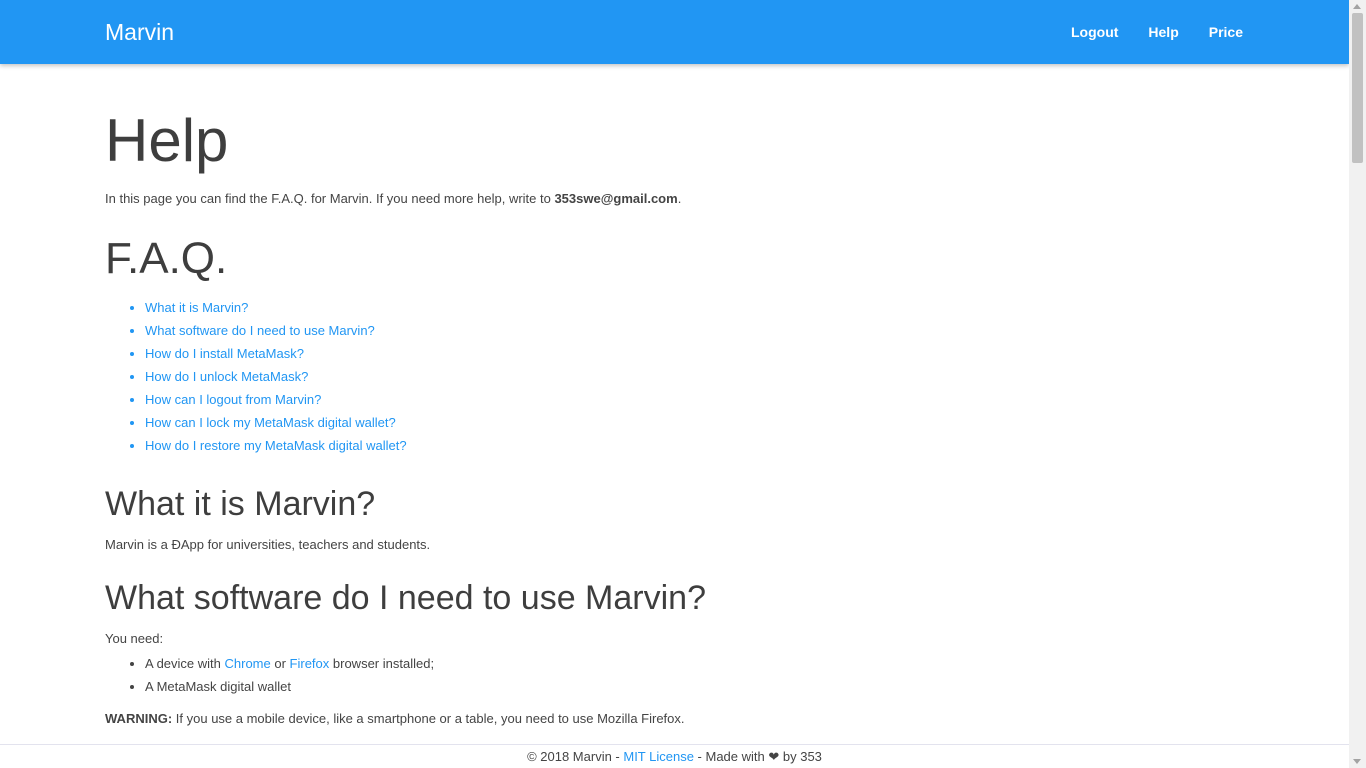 Image resolution: width=1366 pixels, height=768 pixels. What do you see at coordinates (658, 756) in the screenshot?
I see `license-link: MIT License` at bounding box center [658, 756].